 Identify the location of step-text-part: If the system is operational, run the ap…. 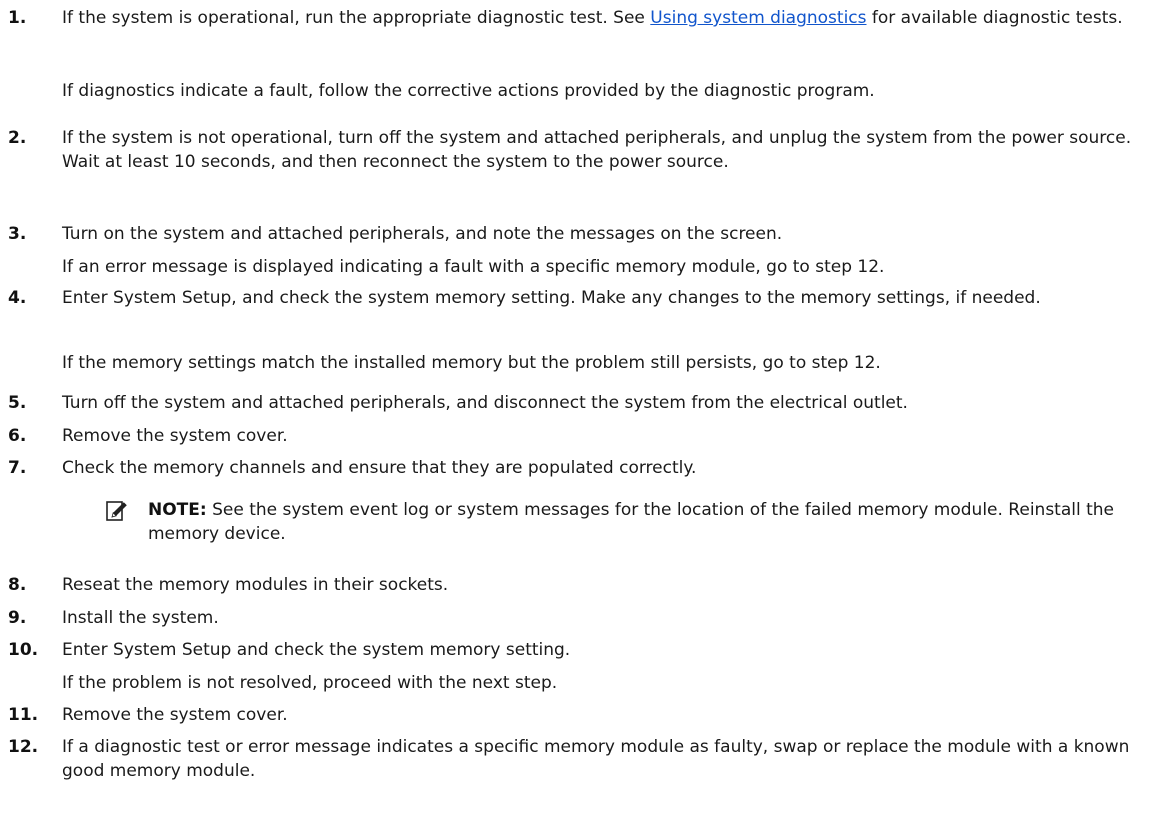
(356, 18).